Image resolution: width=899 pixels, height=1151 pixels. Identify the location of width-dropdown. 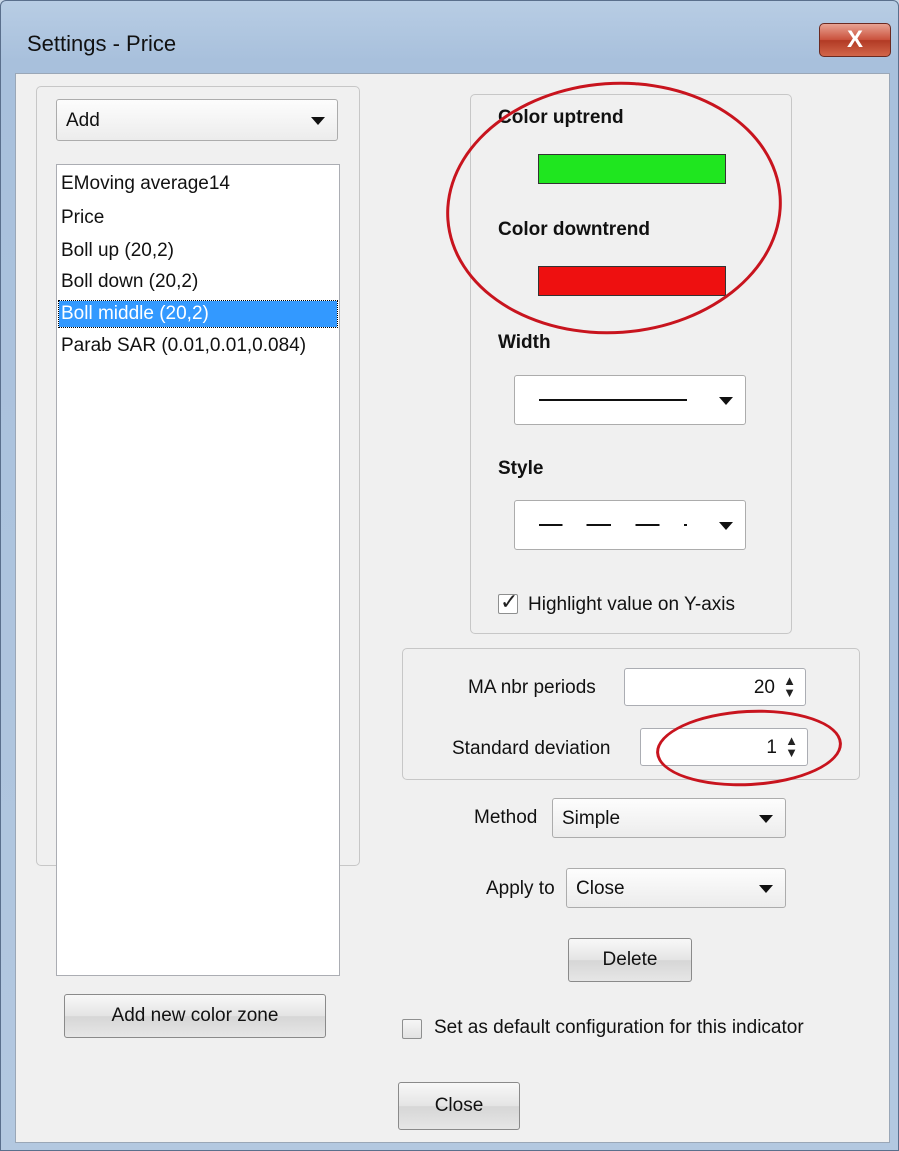
(630, 400).